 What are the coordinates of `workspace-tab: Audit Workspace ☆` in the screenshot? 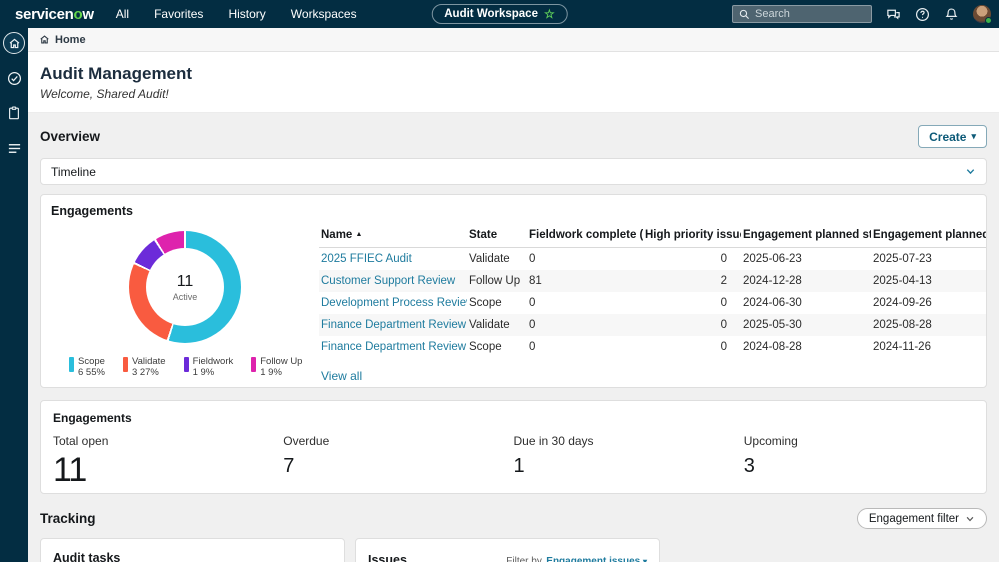 It's located at (499, 14).